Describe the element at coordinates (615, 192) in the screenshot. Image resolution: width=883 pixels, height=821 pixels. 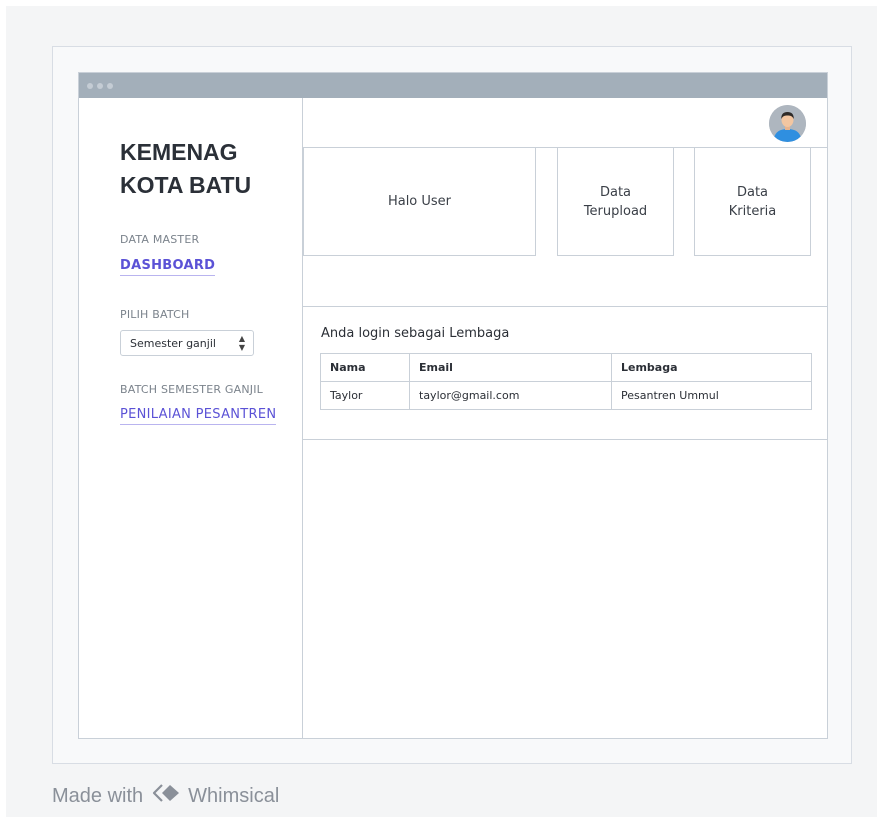
I see `data-terupload-line-1: Data` at that location.